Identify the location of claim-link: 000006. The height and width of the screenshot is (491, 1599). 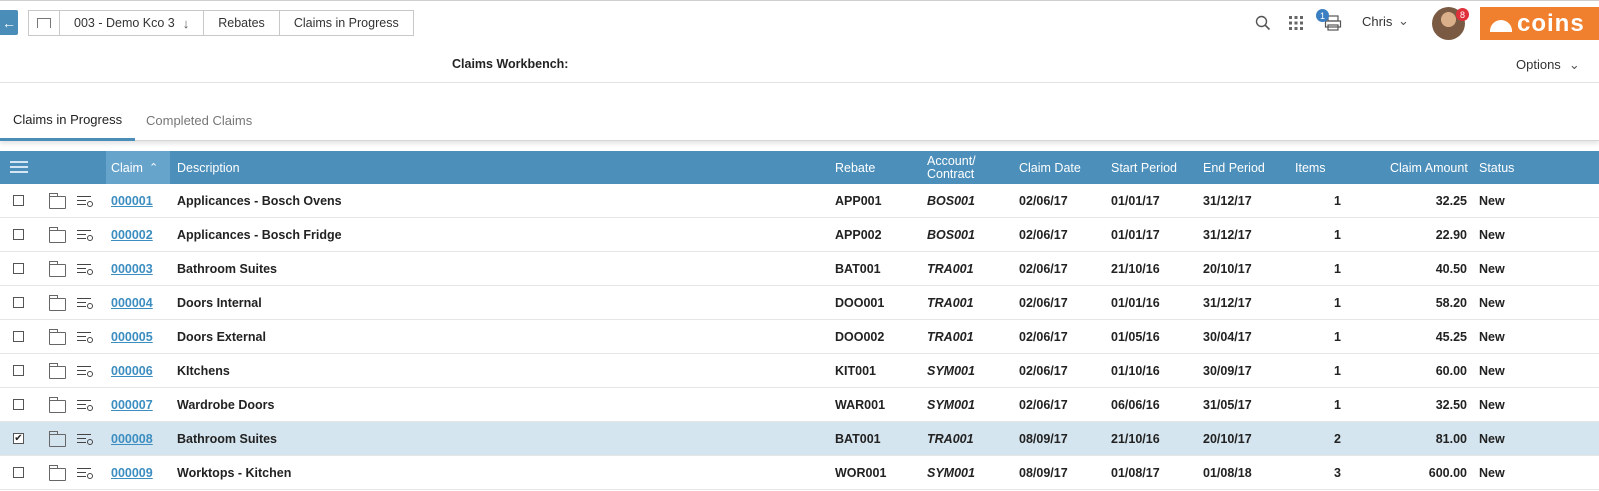
(141, 371).